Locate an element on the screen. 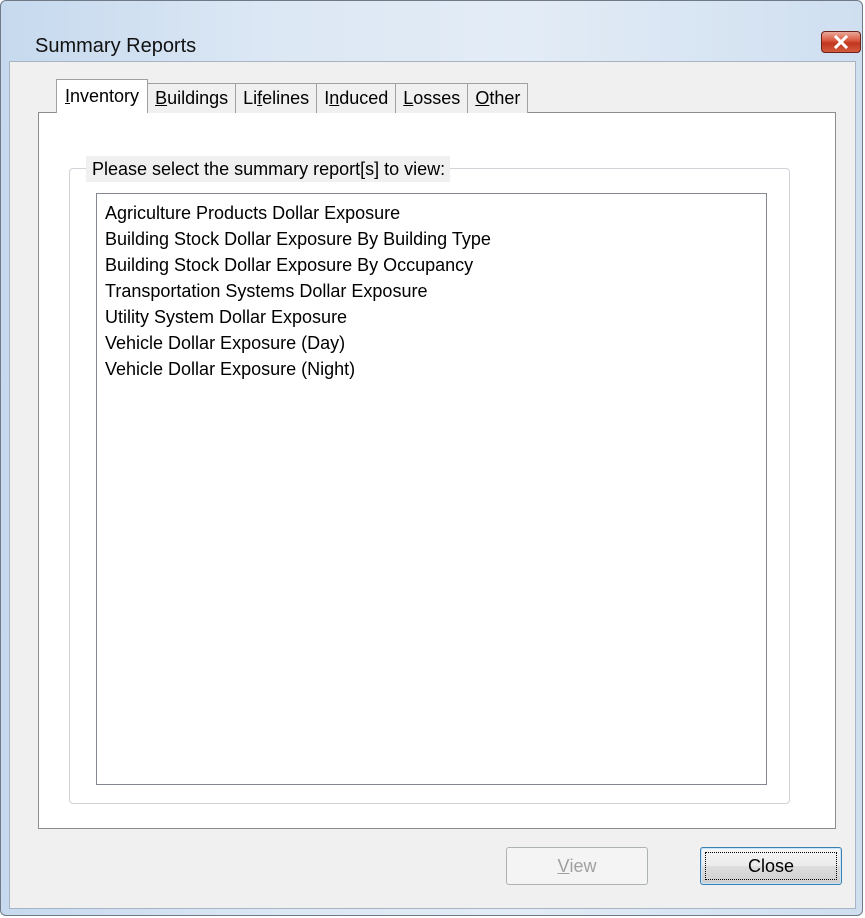 This screenshot has height=918, width=865. tab-label-accelerator: B is located at coordinates (161, 98).